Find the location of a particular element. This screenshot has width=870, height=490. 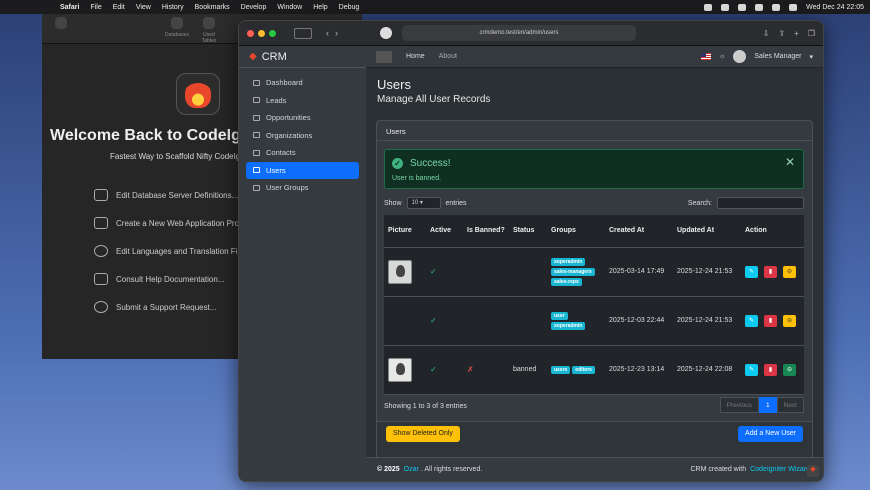

status-text is located at coordinates (528, 321).